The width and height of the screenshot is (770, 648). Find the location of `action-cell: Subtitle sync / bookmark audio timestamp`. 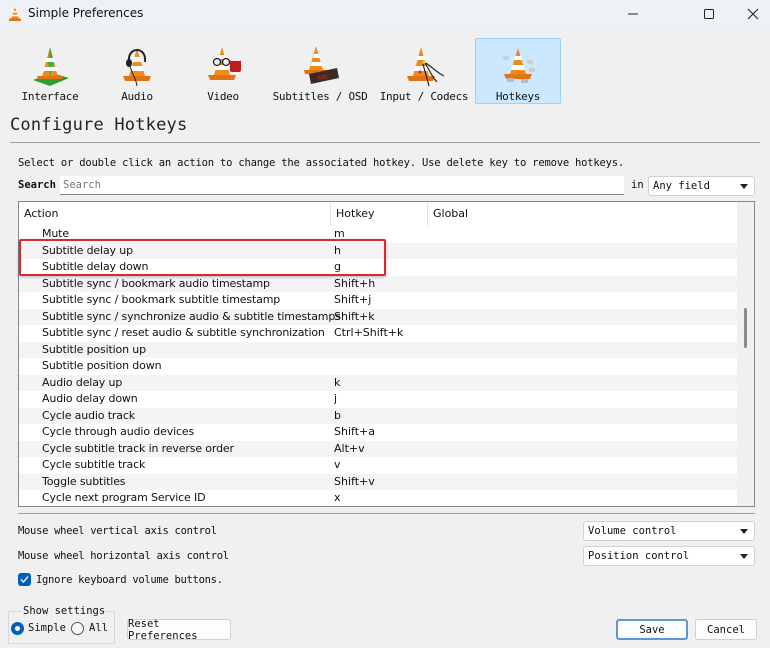

action-cell: Subtitle sync / bookmark audio timestamp is located at coordinates (156, 283).